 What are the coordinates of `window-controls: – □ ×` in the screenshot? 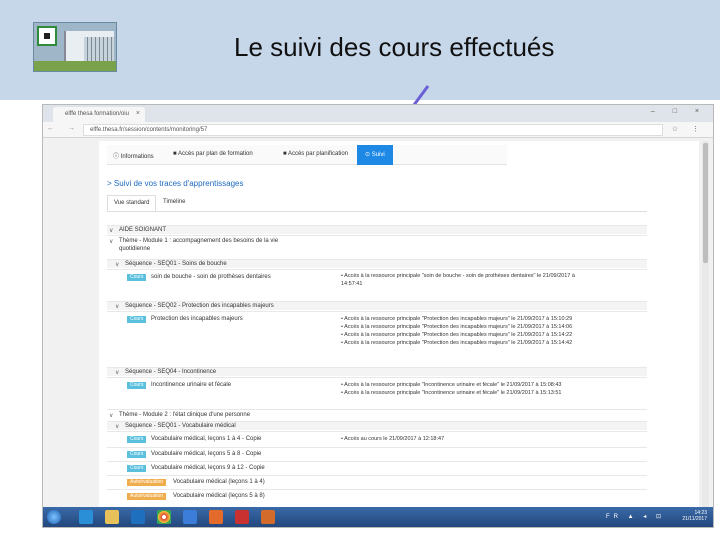 It's located at (679, 111).